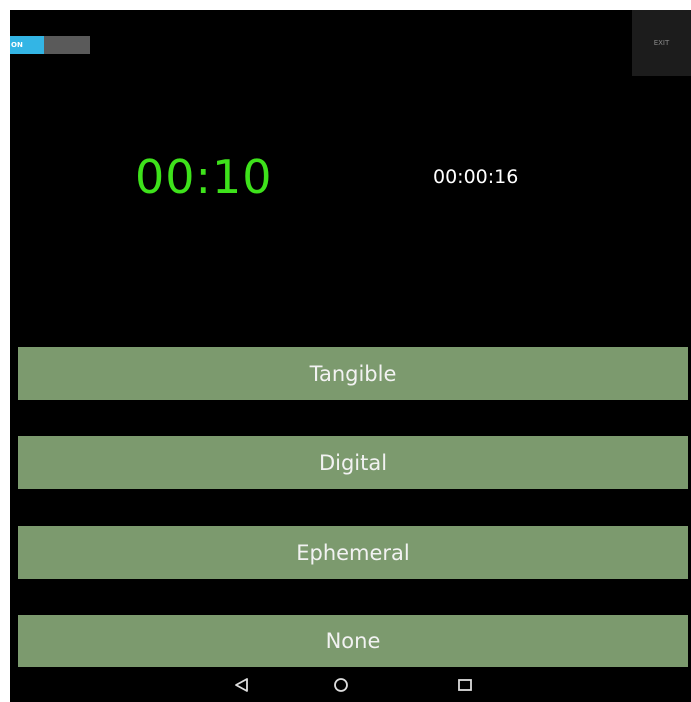 Image resolution: width=691 pixels, height=702 pixels. What do you see at coordinates (204, 177) in the screenshot?
I see `countdown-timer: 00:10` at bounding box center [204, 177].